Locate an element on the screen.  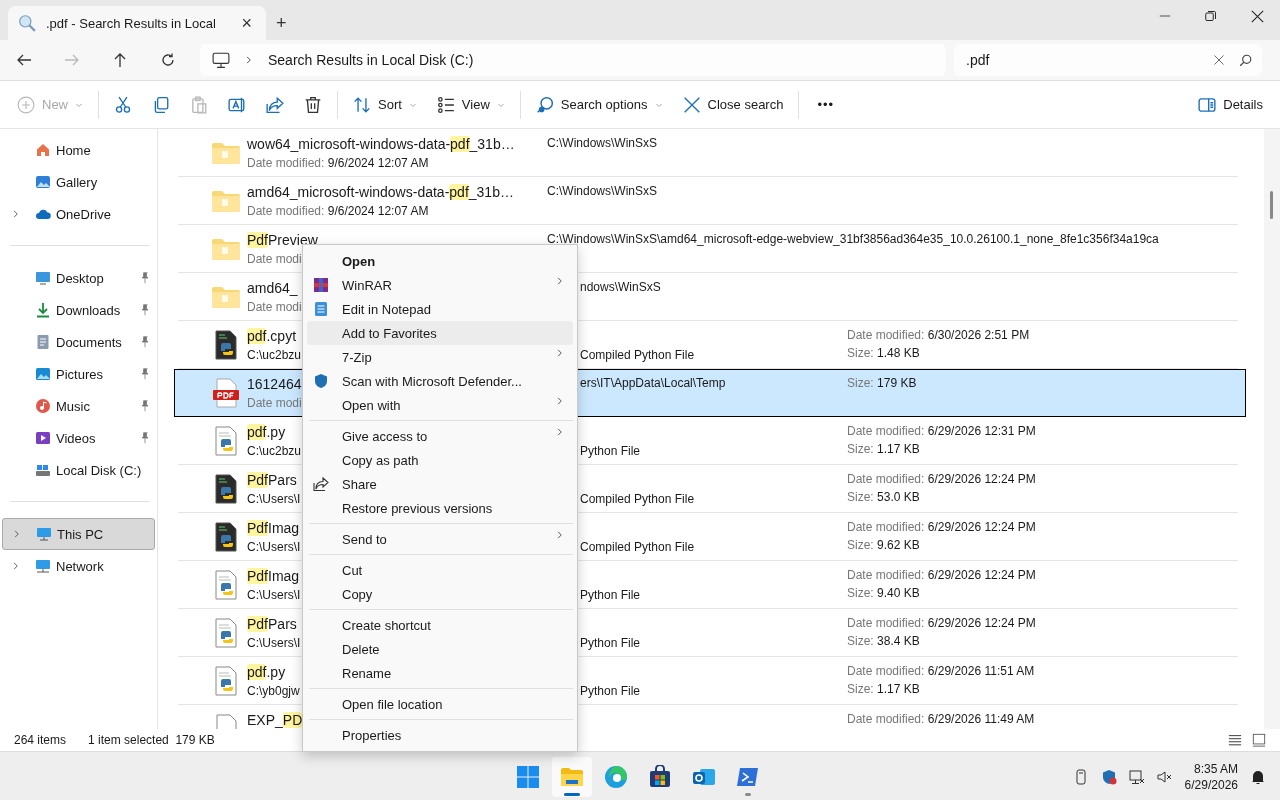
date-modified: Date modified: 6/29/2026 11:49 AM is located at coordinates (941, 719).